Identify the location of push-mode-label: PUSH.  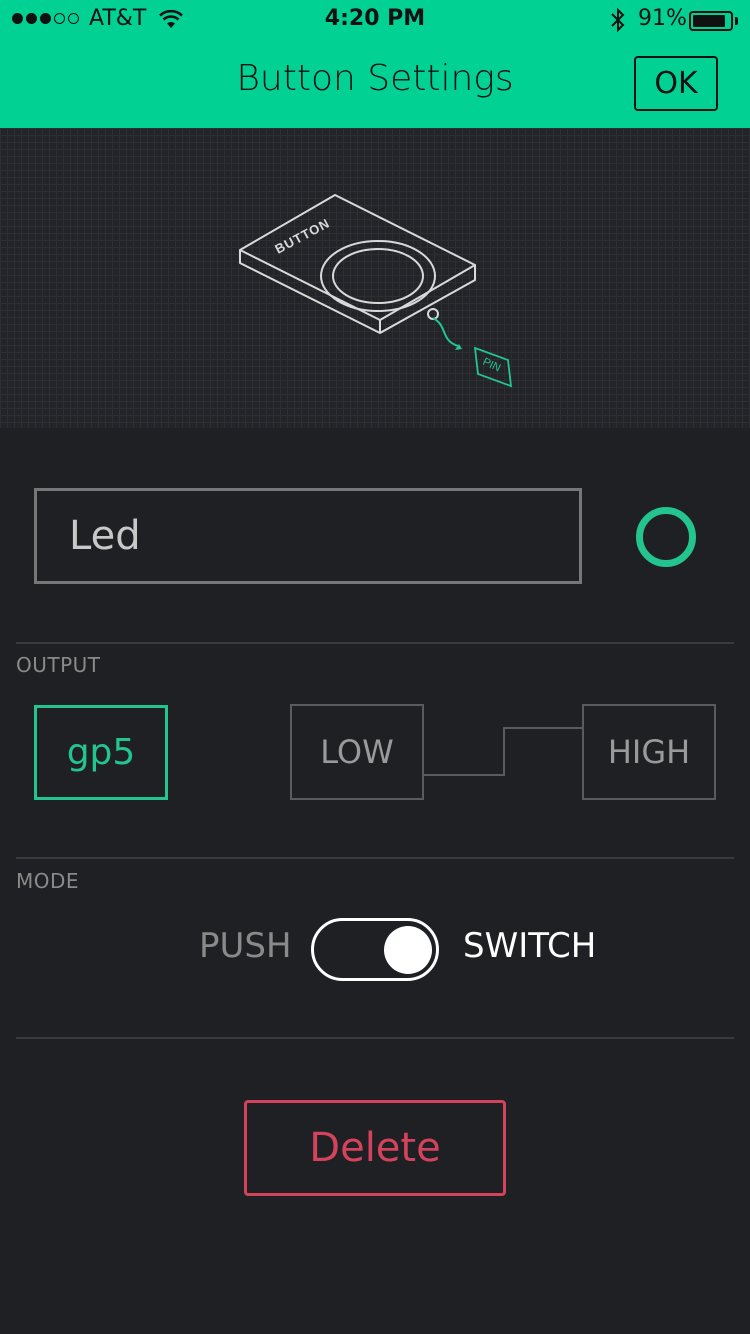
(245, 946).